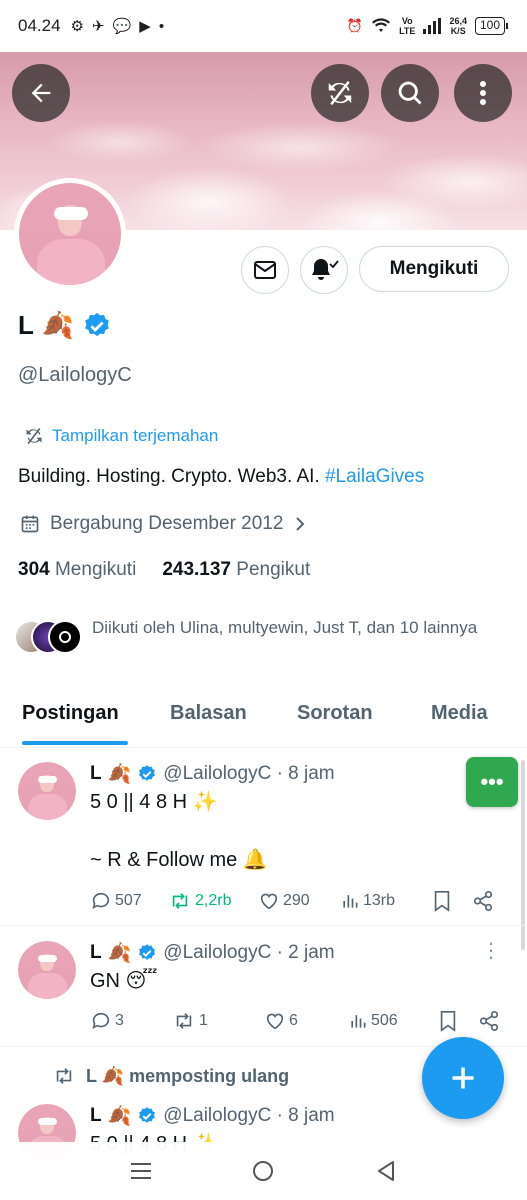 This screenshot has width=527, height=1200. Describe the element at coordinates (358, 1021) in the screenshot. I see `views-chart-icon` at that location.